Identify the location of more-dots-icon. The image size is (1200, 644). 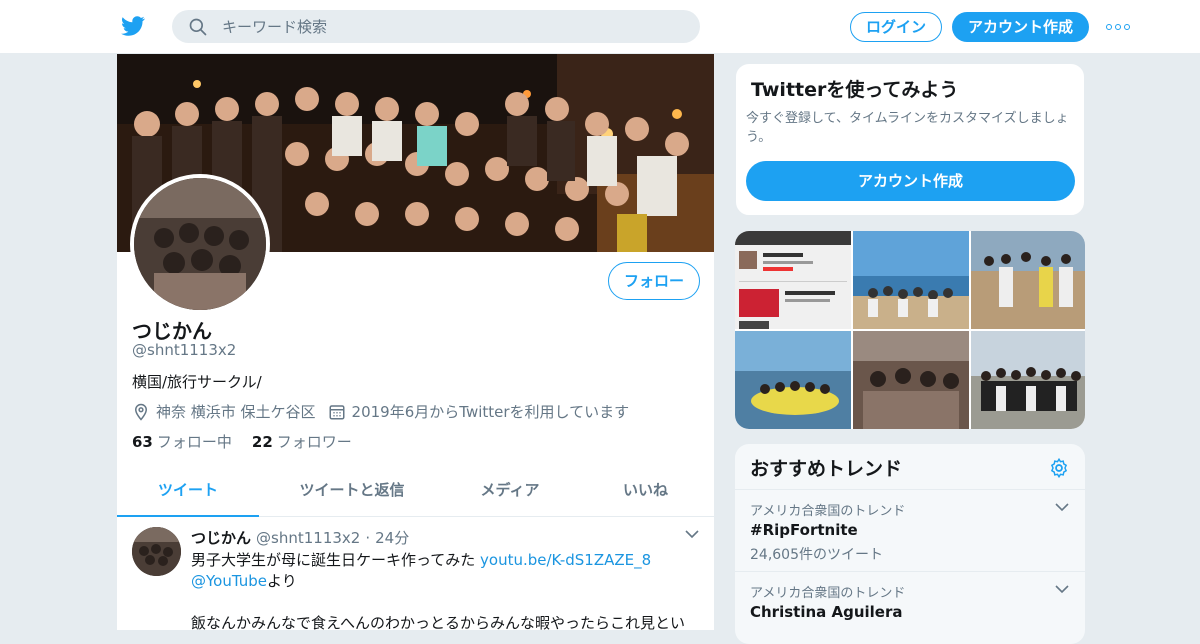
(1118, 28).